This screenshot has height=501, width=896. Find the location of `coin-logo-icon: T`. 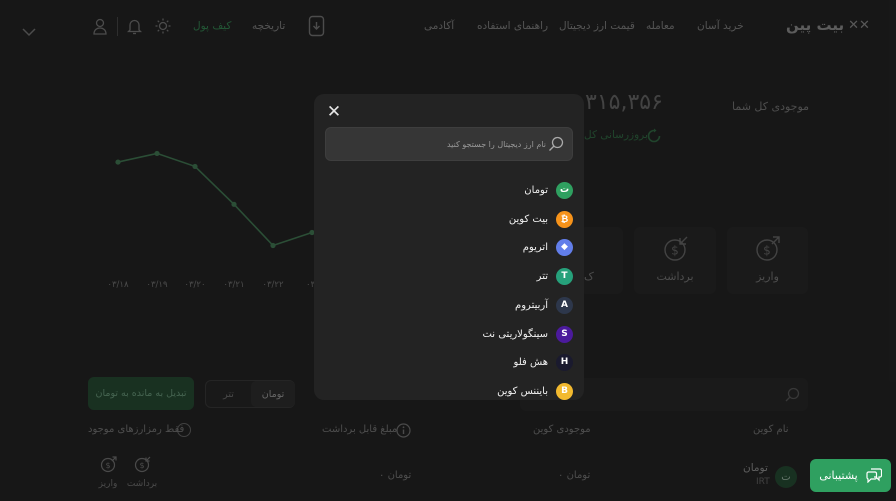

coin-logo-icon: T is located at coordinates (564, 276).